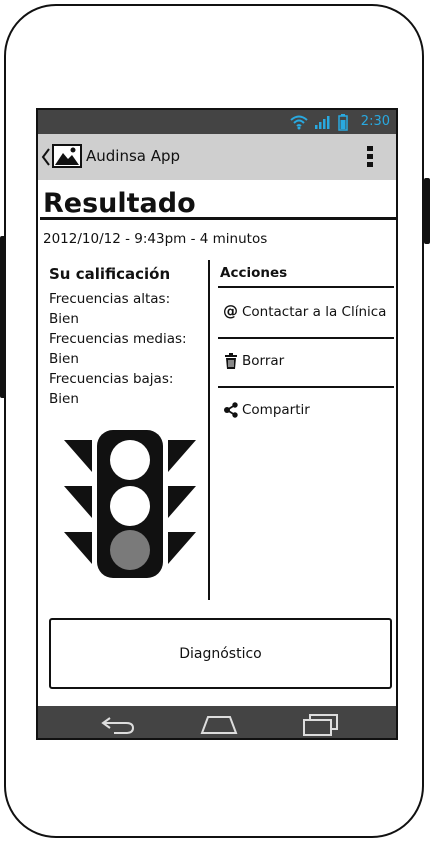 The width and height of the screenshot is (430, 844). Describe the element at coordinates (67, 156) in the screenshot. I see `app-logo-image-icon` at that location.